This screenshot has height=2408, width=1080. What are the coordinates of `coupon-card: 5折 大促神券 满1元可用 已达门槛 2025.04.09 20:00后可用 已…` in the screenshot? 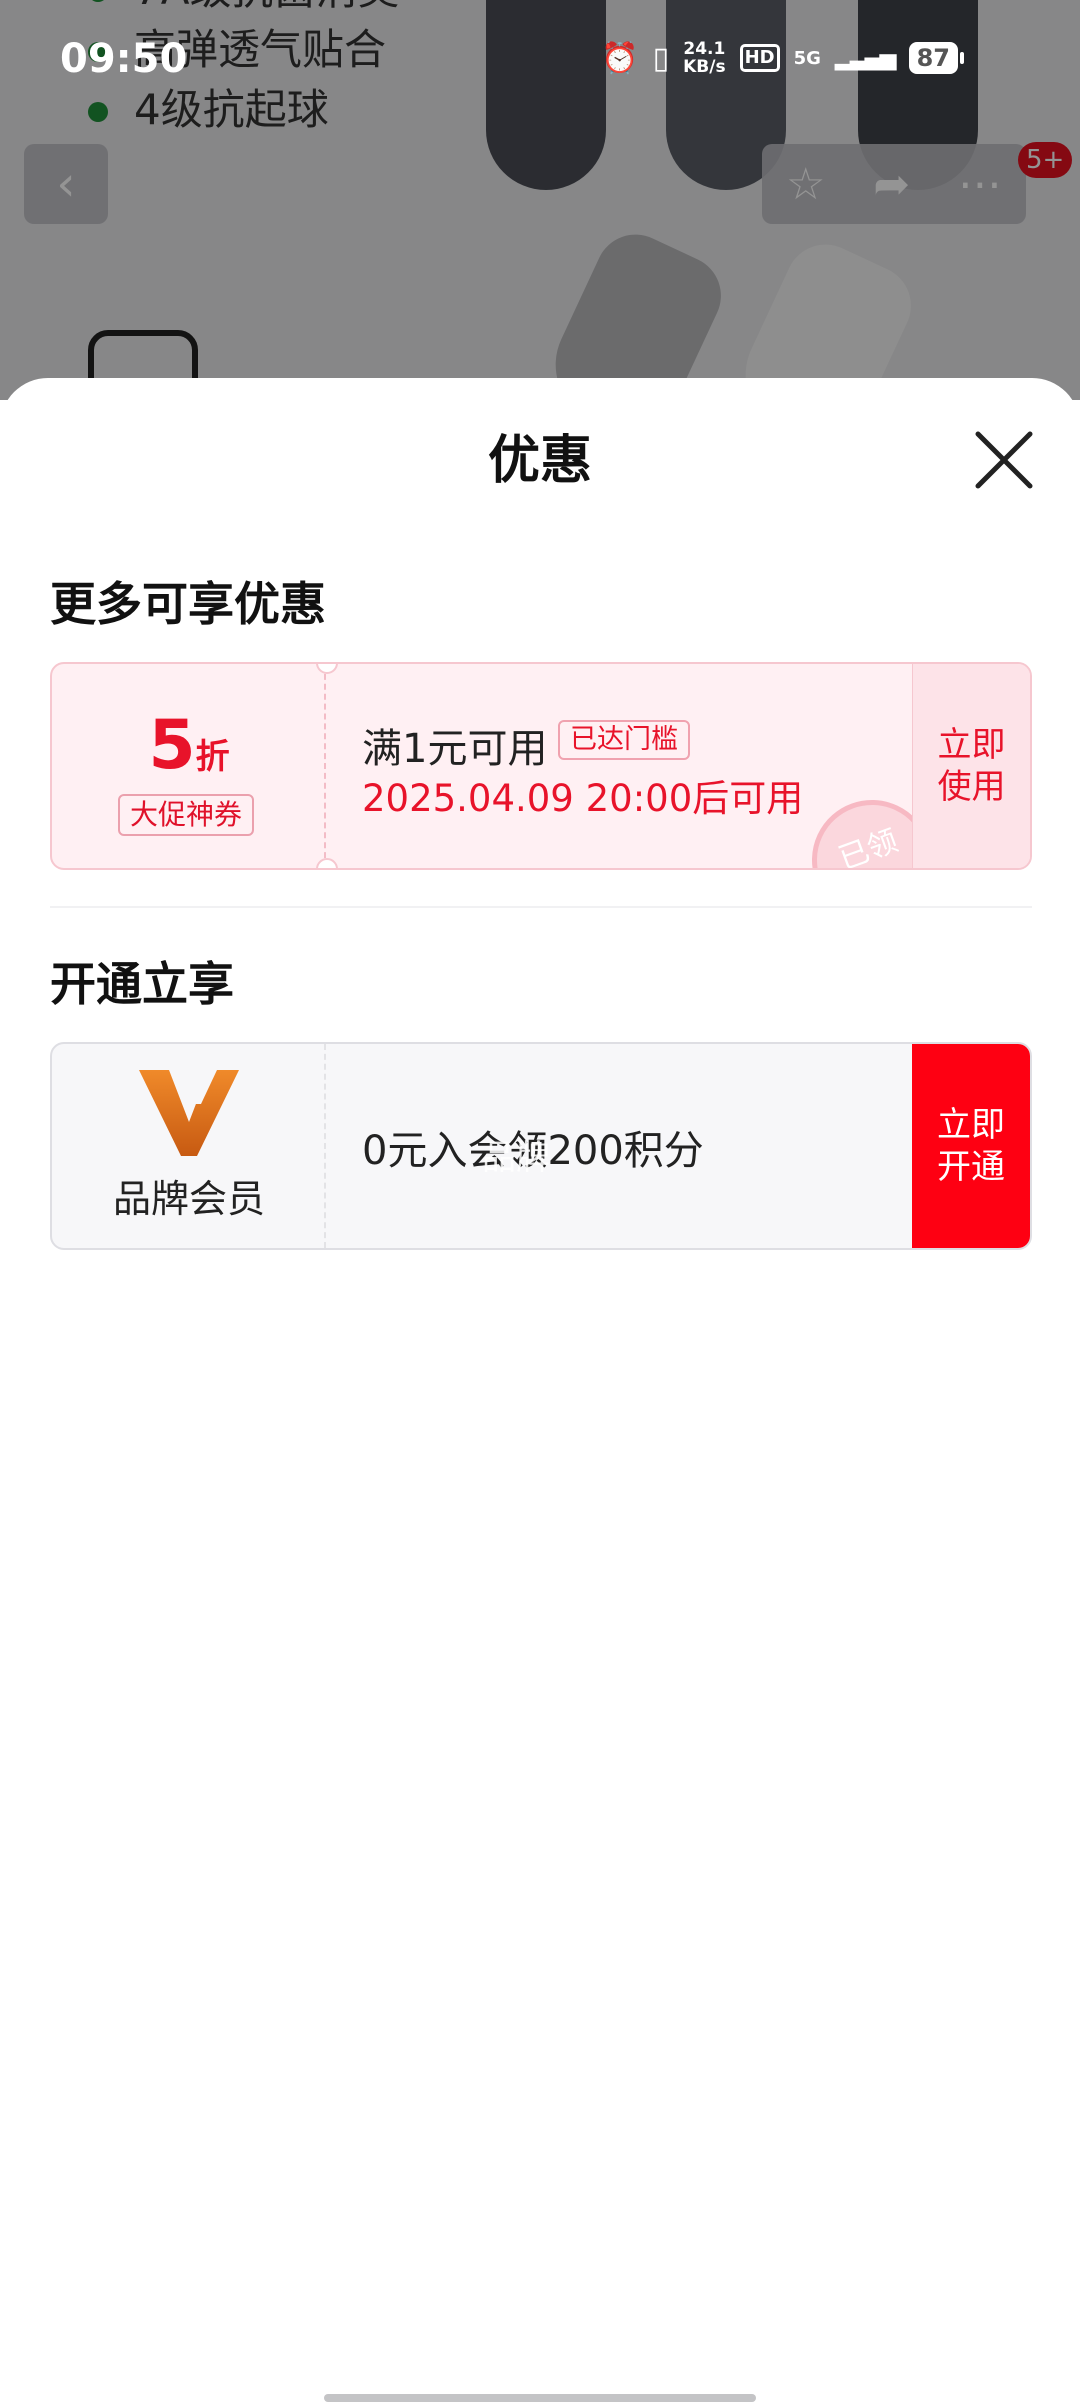 It's located at (541, 766).